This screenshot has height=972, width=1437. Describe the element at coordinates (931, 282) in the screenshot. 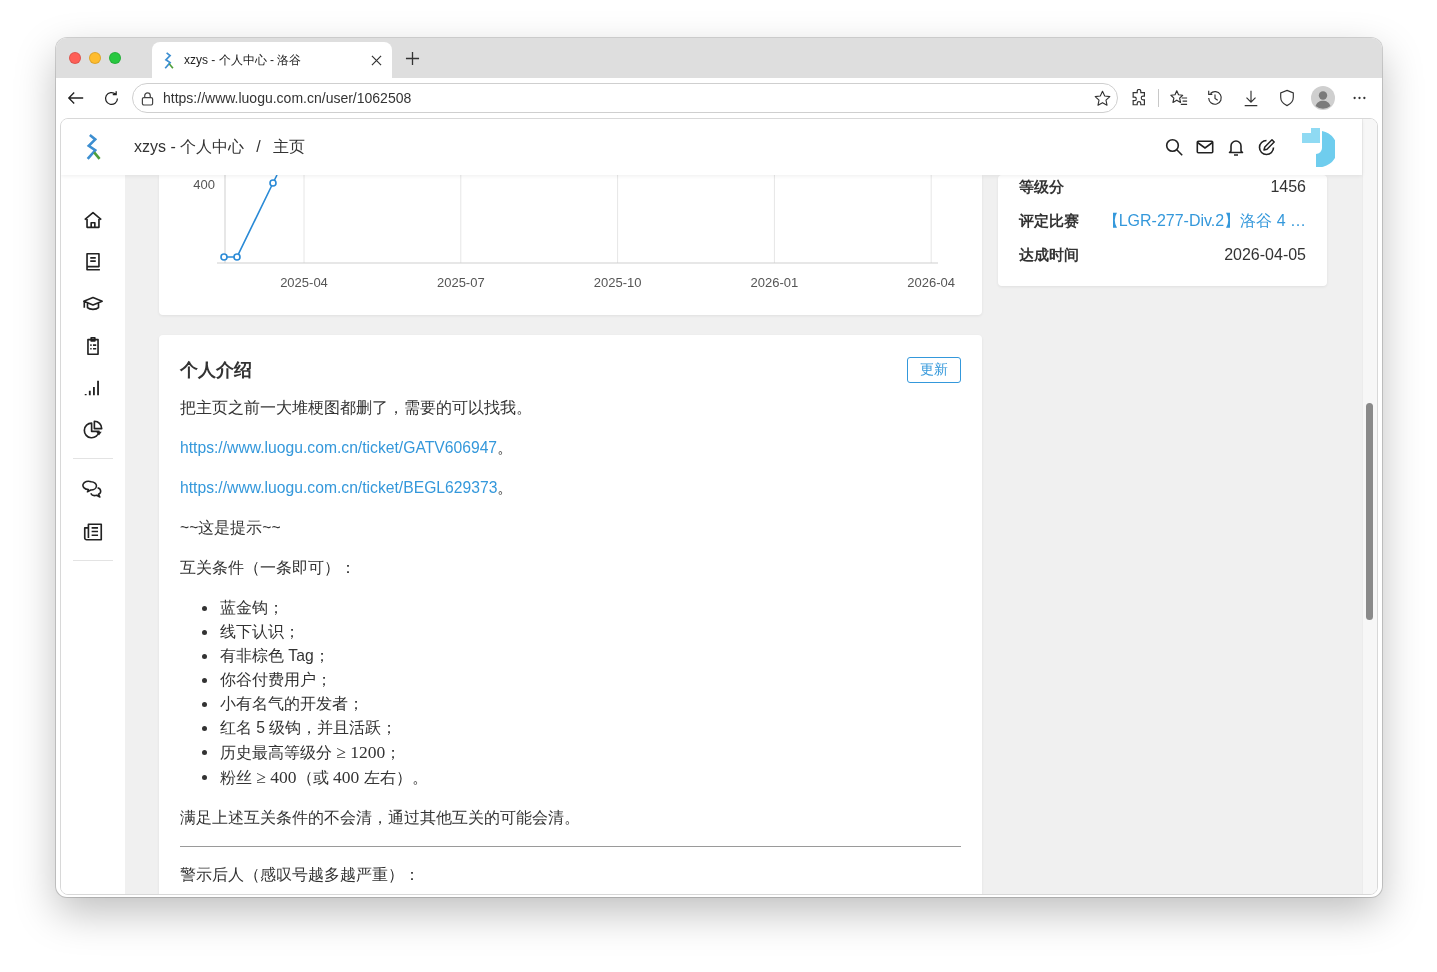

I see `axis-tick-label: 2026-04` at that location.